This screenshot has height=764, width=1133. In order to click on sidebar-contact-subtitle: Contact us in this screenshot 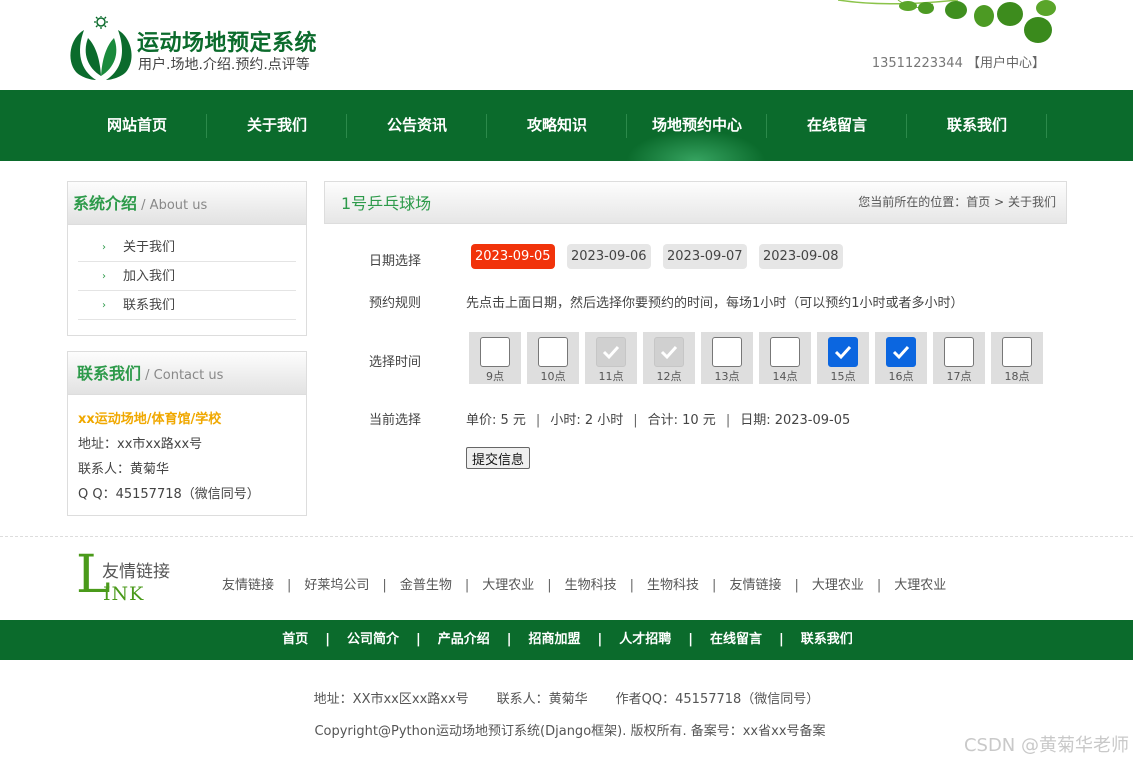, I will do `click(188, 375)`.